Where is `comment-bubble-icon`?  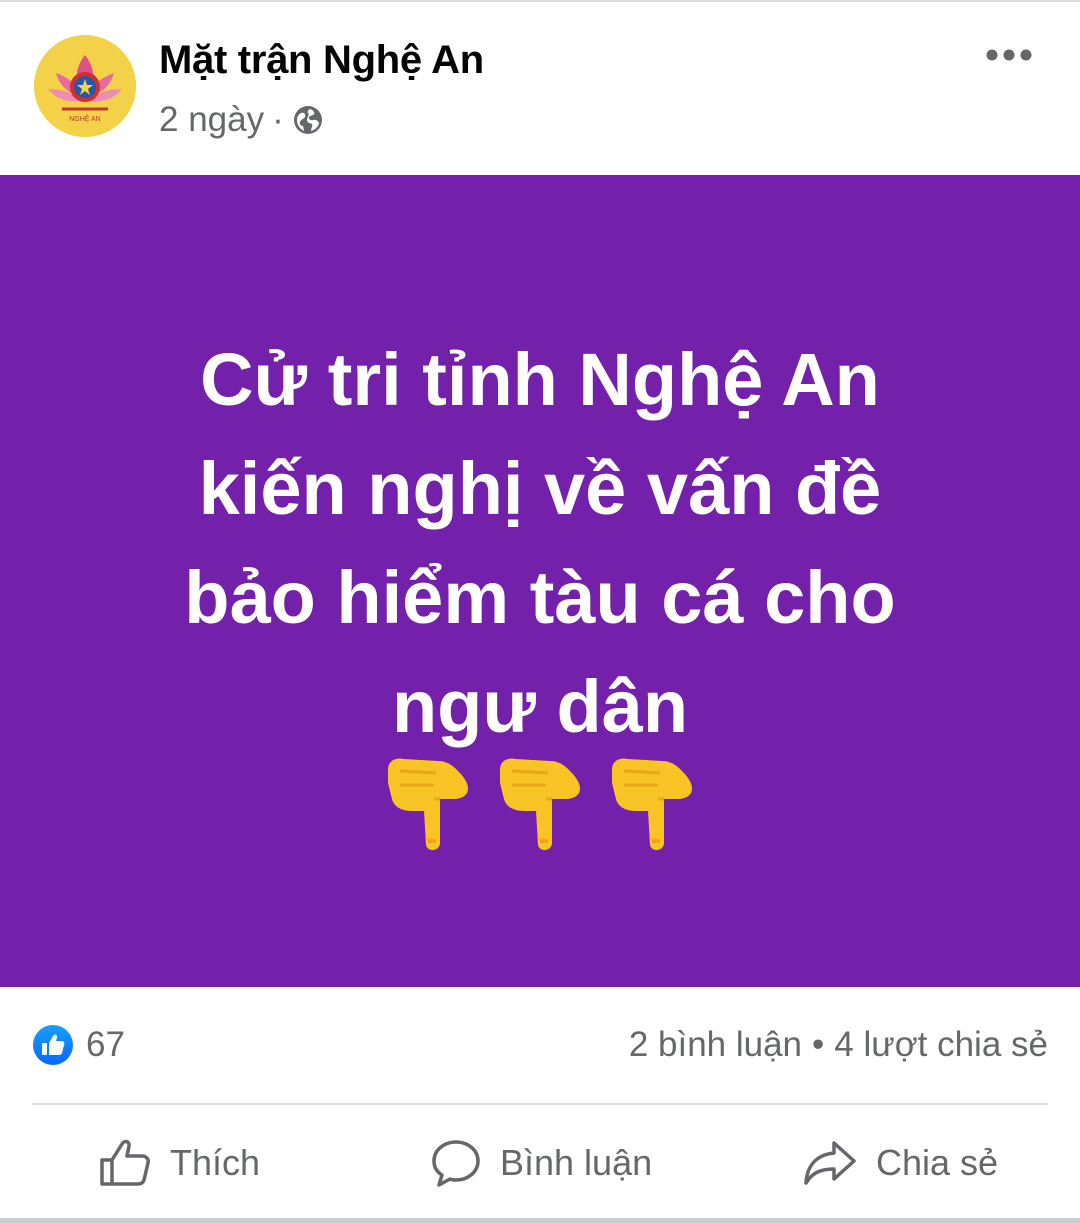
comment-bubble-icon is located at coordinates (456, 1163).